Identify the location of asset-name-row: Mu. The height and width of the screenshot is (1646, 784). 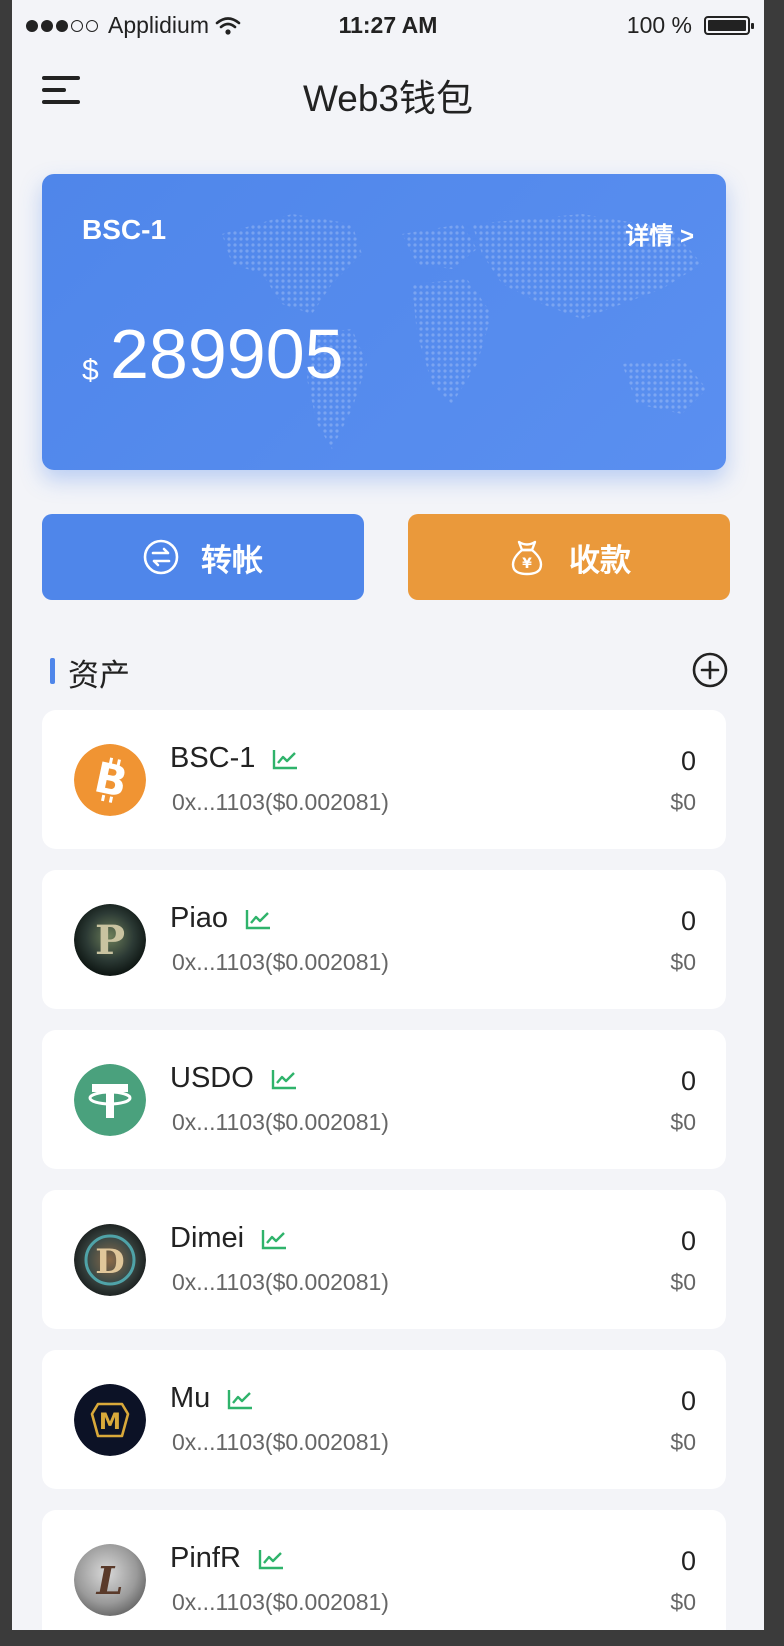
(212, 1398).